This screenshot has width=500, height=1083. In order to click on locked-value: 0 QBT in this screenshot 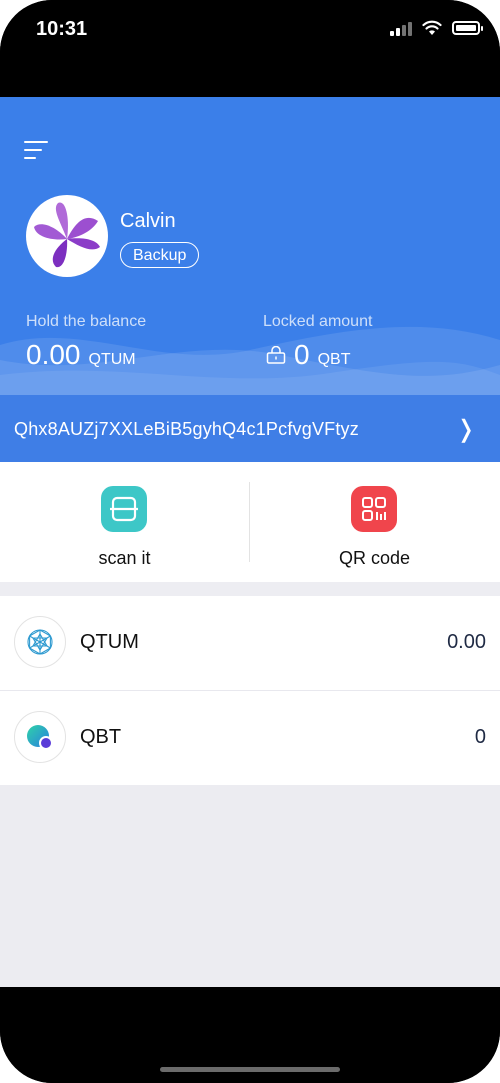, I will do `click(308, 355)`.